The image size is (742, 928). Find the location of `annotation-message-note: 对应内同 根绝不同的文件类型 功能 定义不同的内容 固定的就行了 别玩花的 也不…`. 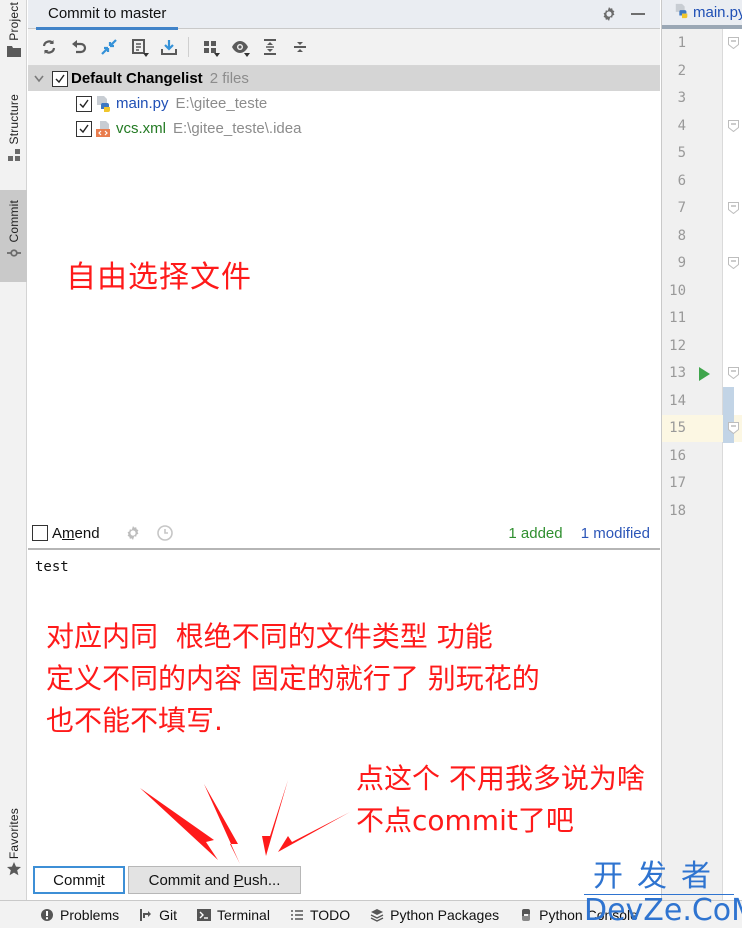

annotation-message-note: 对应内同 根绝不同的文件类型 功能 定义不同的内容 固定的就行了 别玩花的 也不… is located at coordinates (293, 678).